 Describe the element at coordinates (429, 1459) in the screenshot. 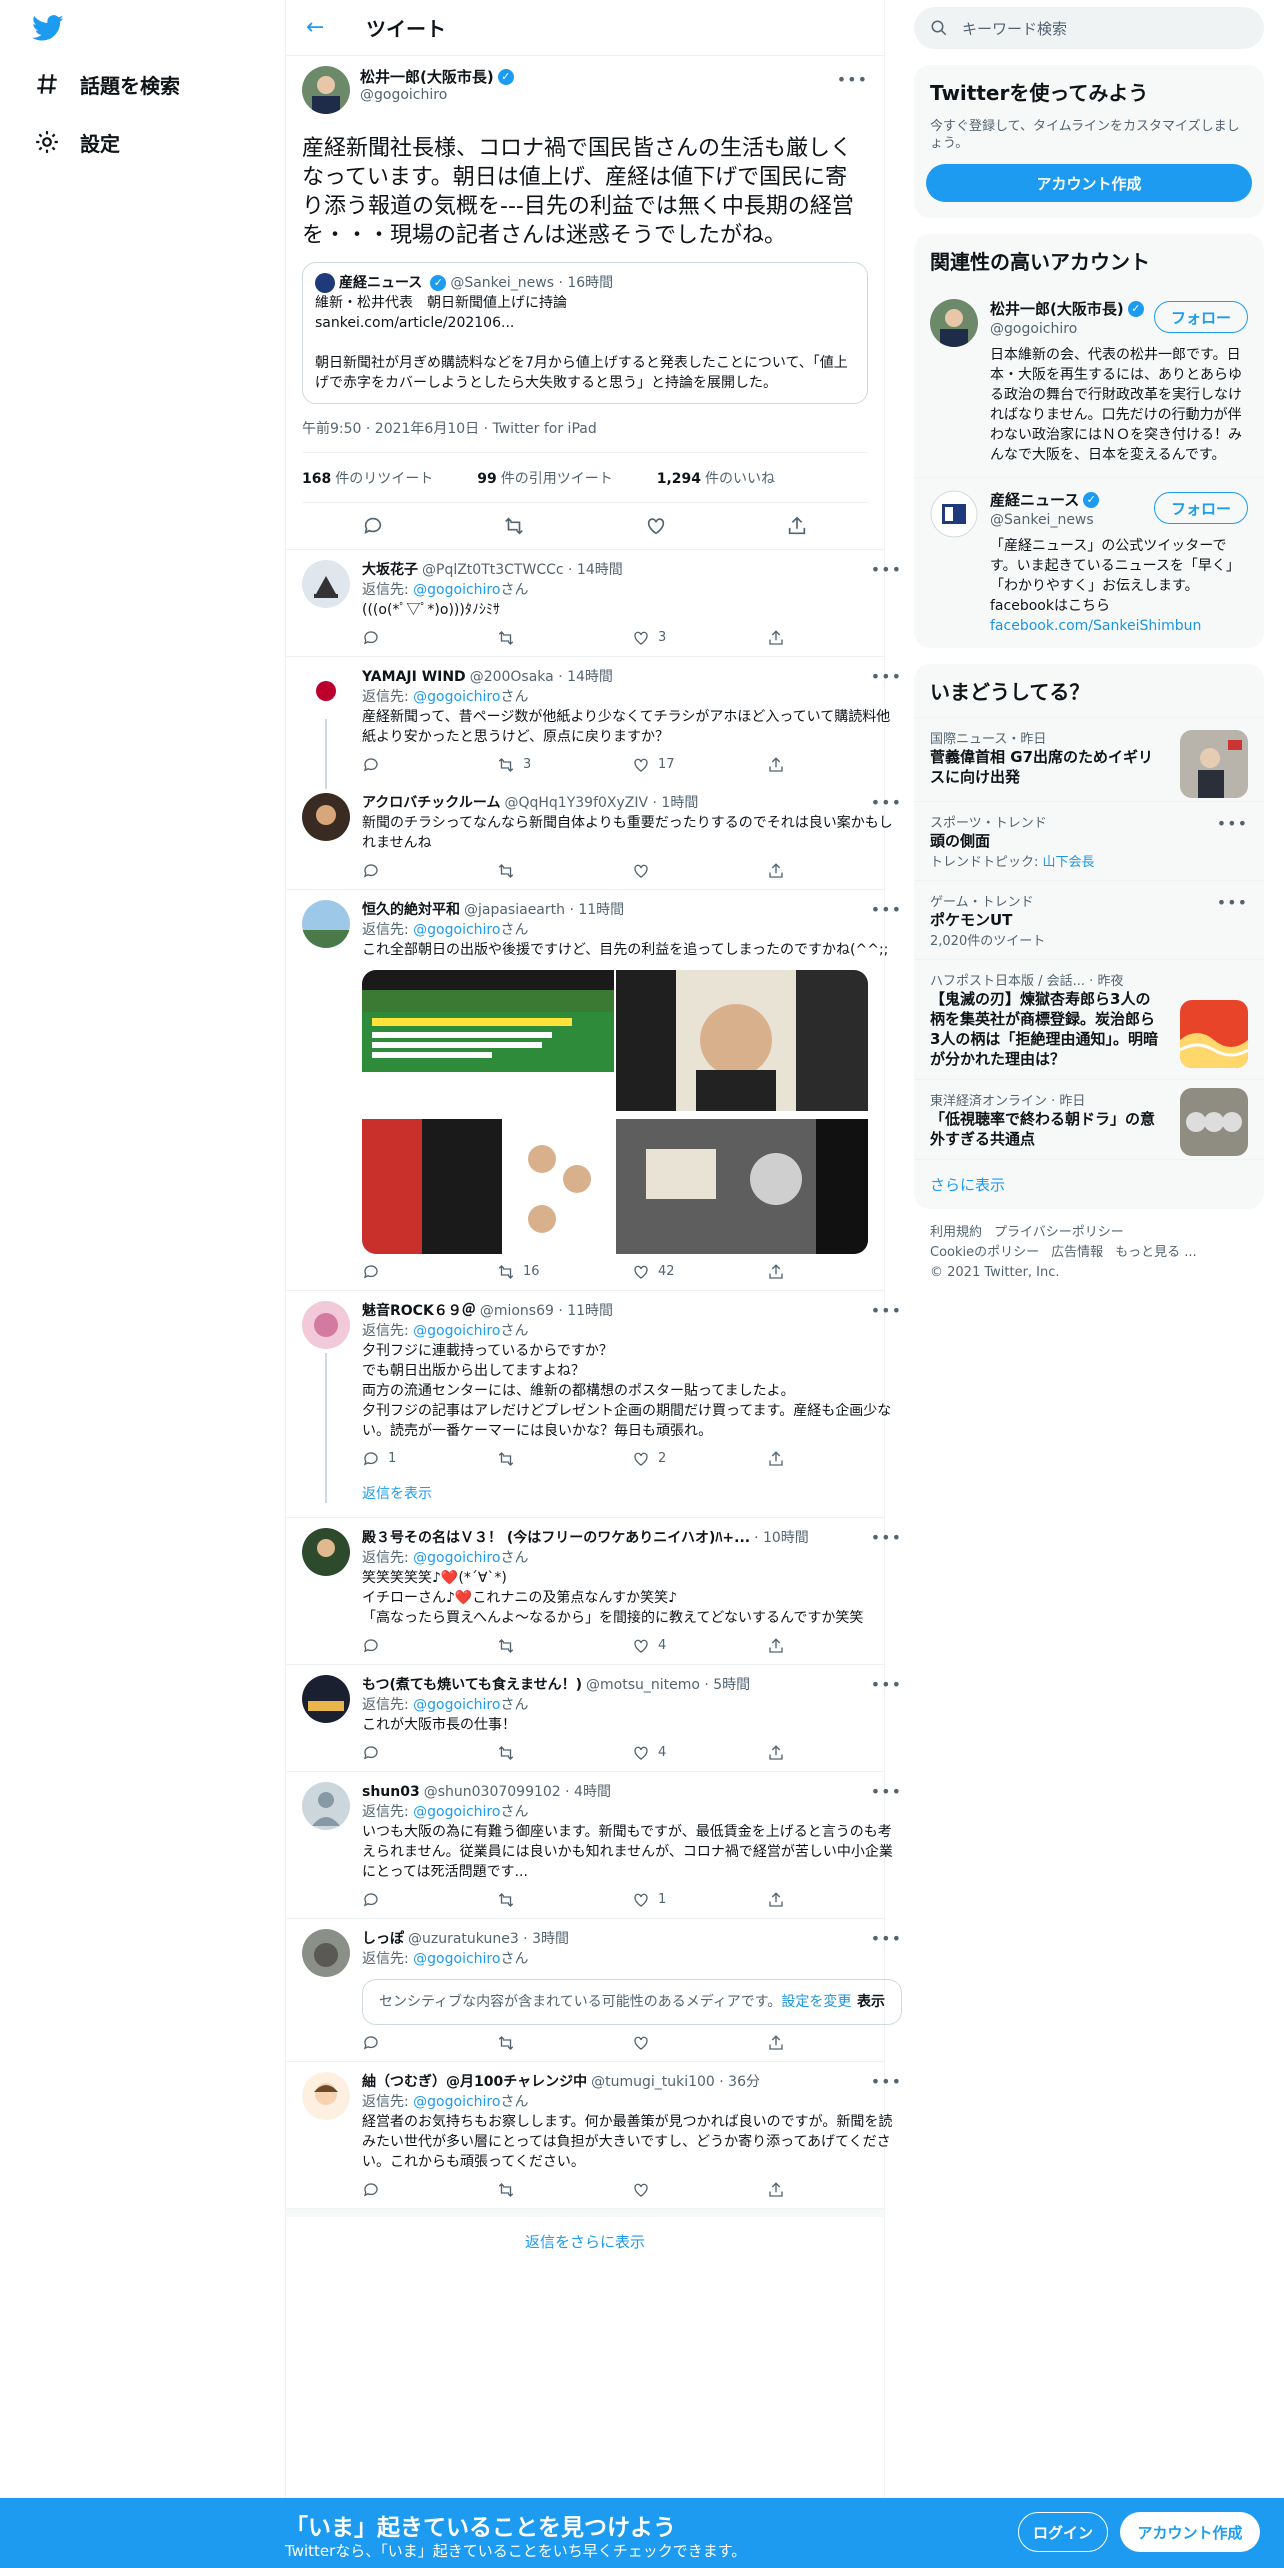

I see `reply-button: 1` at that location.